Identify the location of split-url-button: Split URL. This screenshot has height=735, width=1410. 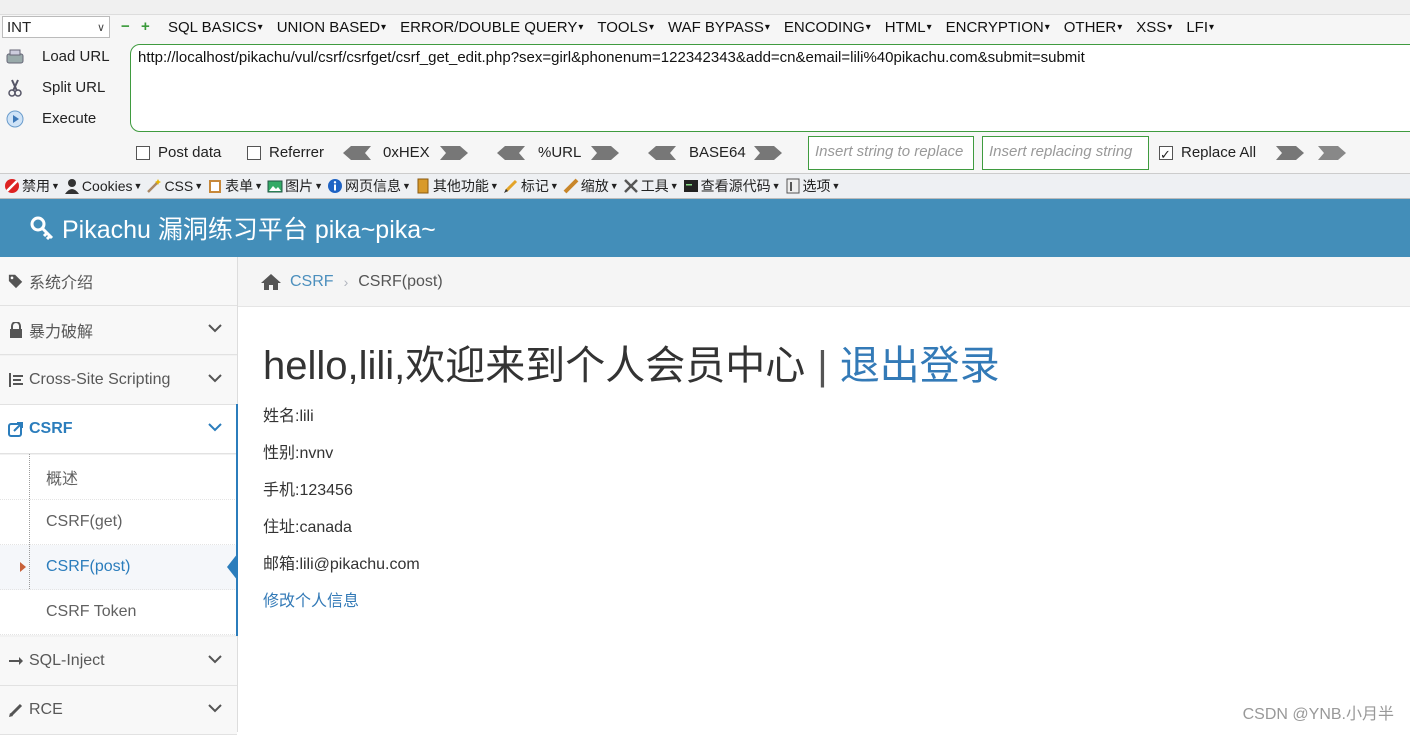
(55, 88).